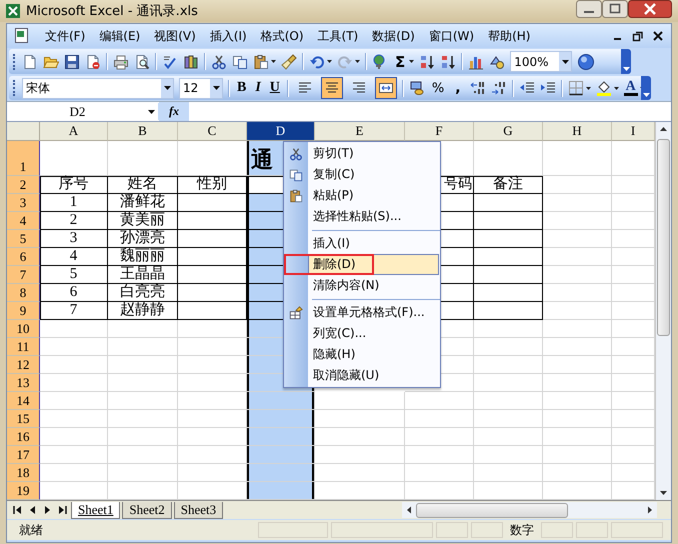  What do you see at coordinates (23, 311) in the screenshot?
I see `row-header: 9` at bounding box center [23, 311].